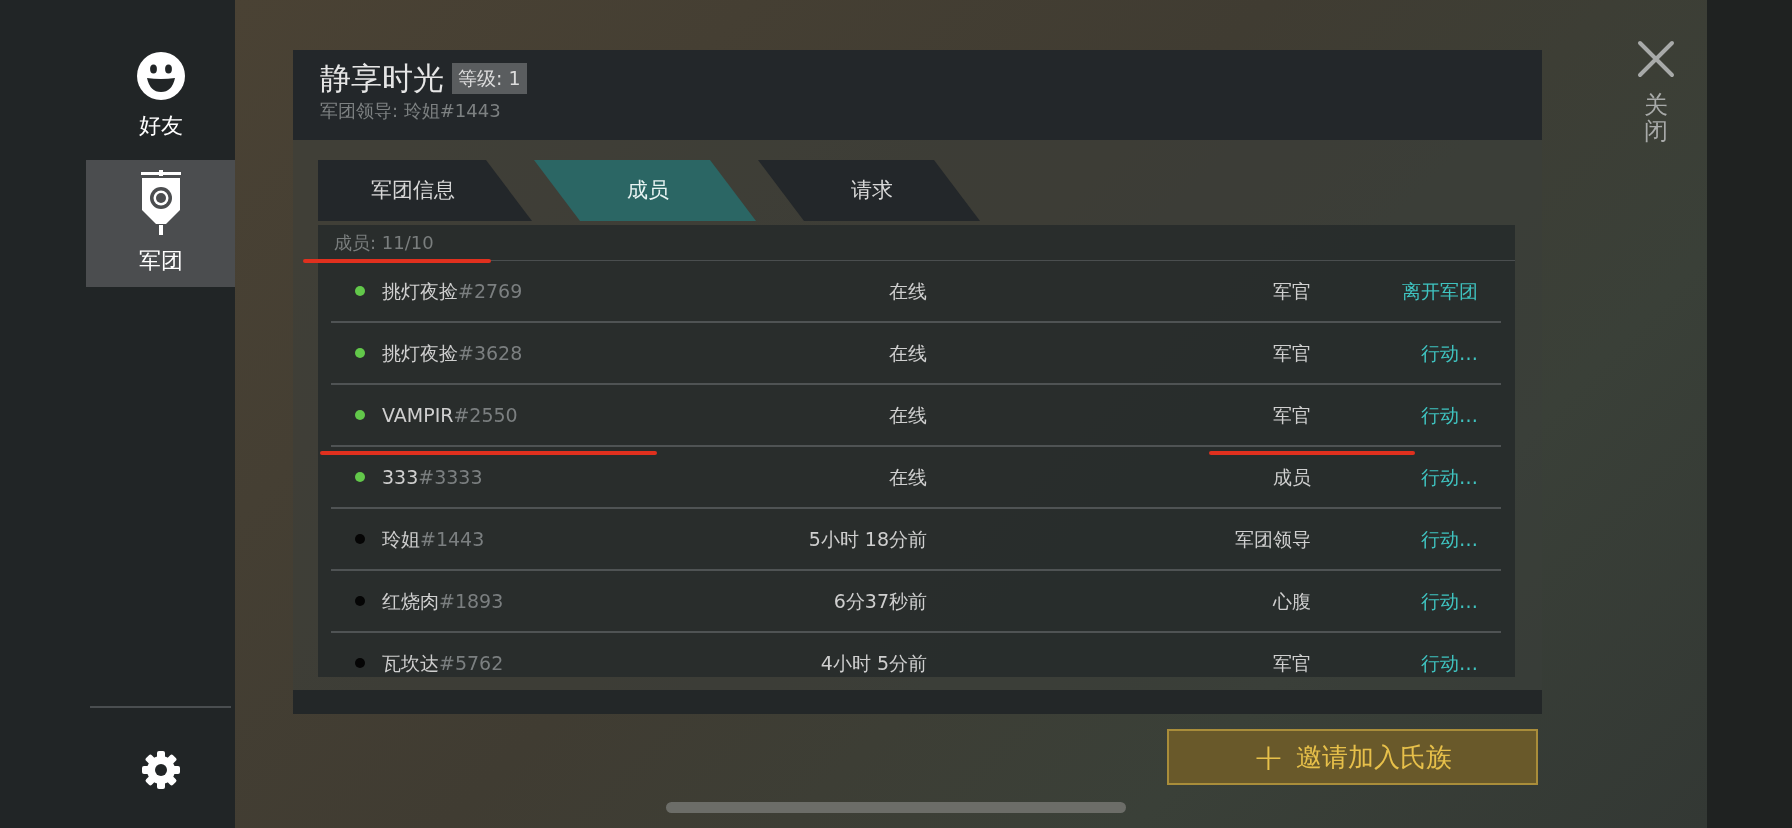 This screenshot has height=828, width=1792. What do you see at coordinates (382, 79) in the screenshot?
I see `clan-title: 静享时光` at bounding box center [382, 79].